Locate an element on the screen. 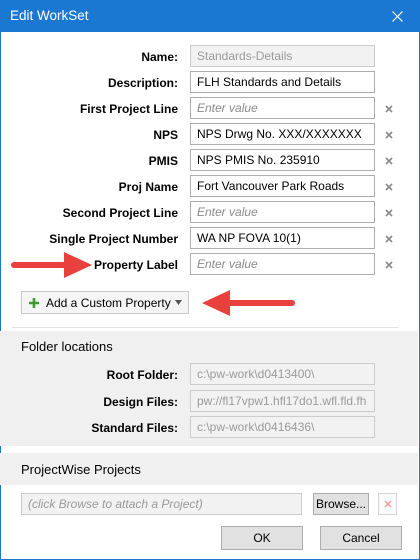 Image resolution: width=420 pixels, height=560 pixels. remove-icon is located at coordinates (387, 504).